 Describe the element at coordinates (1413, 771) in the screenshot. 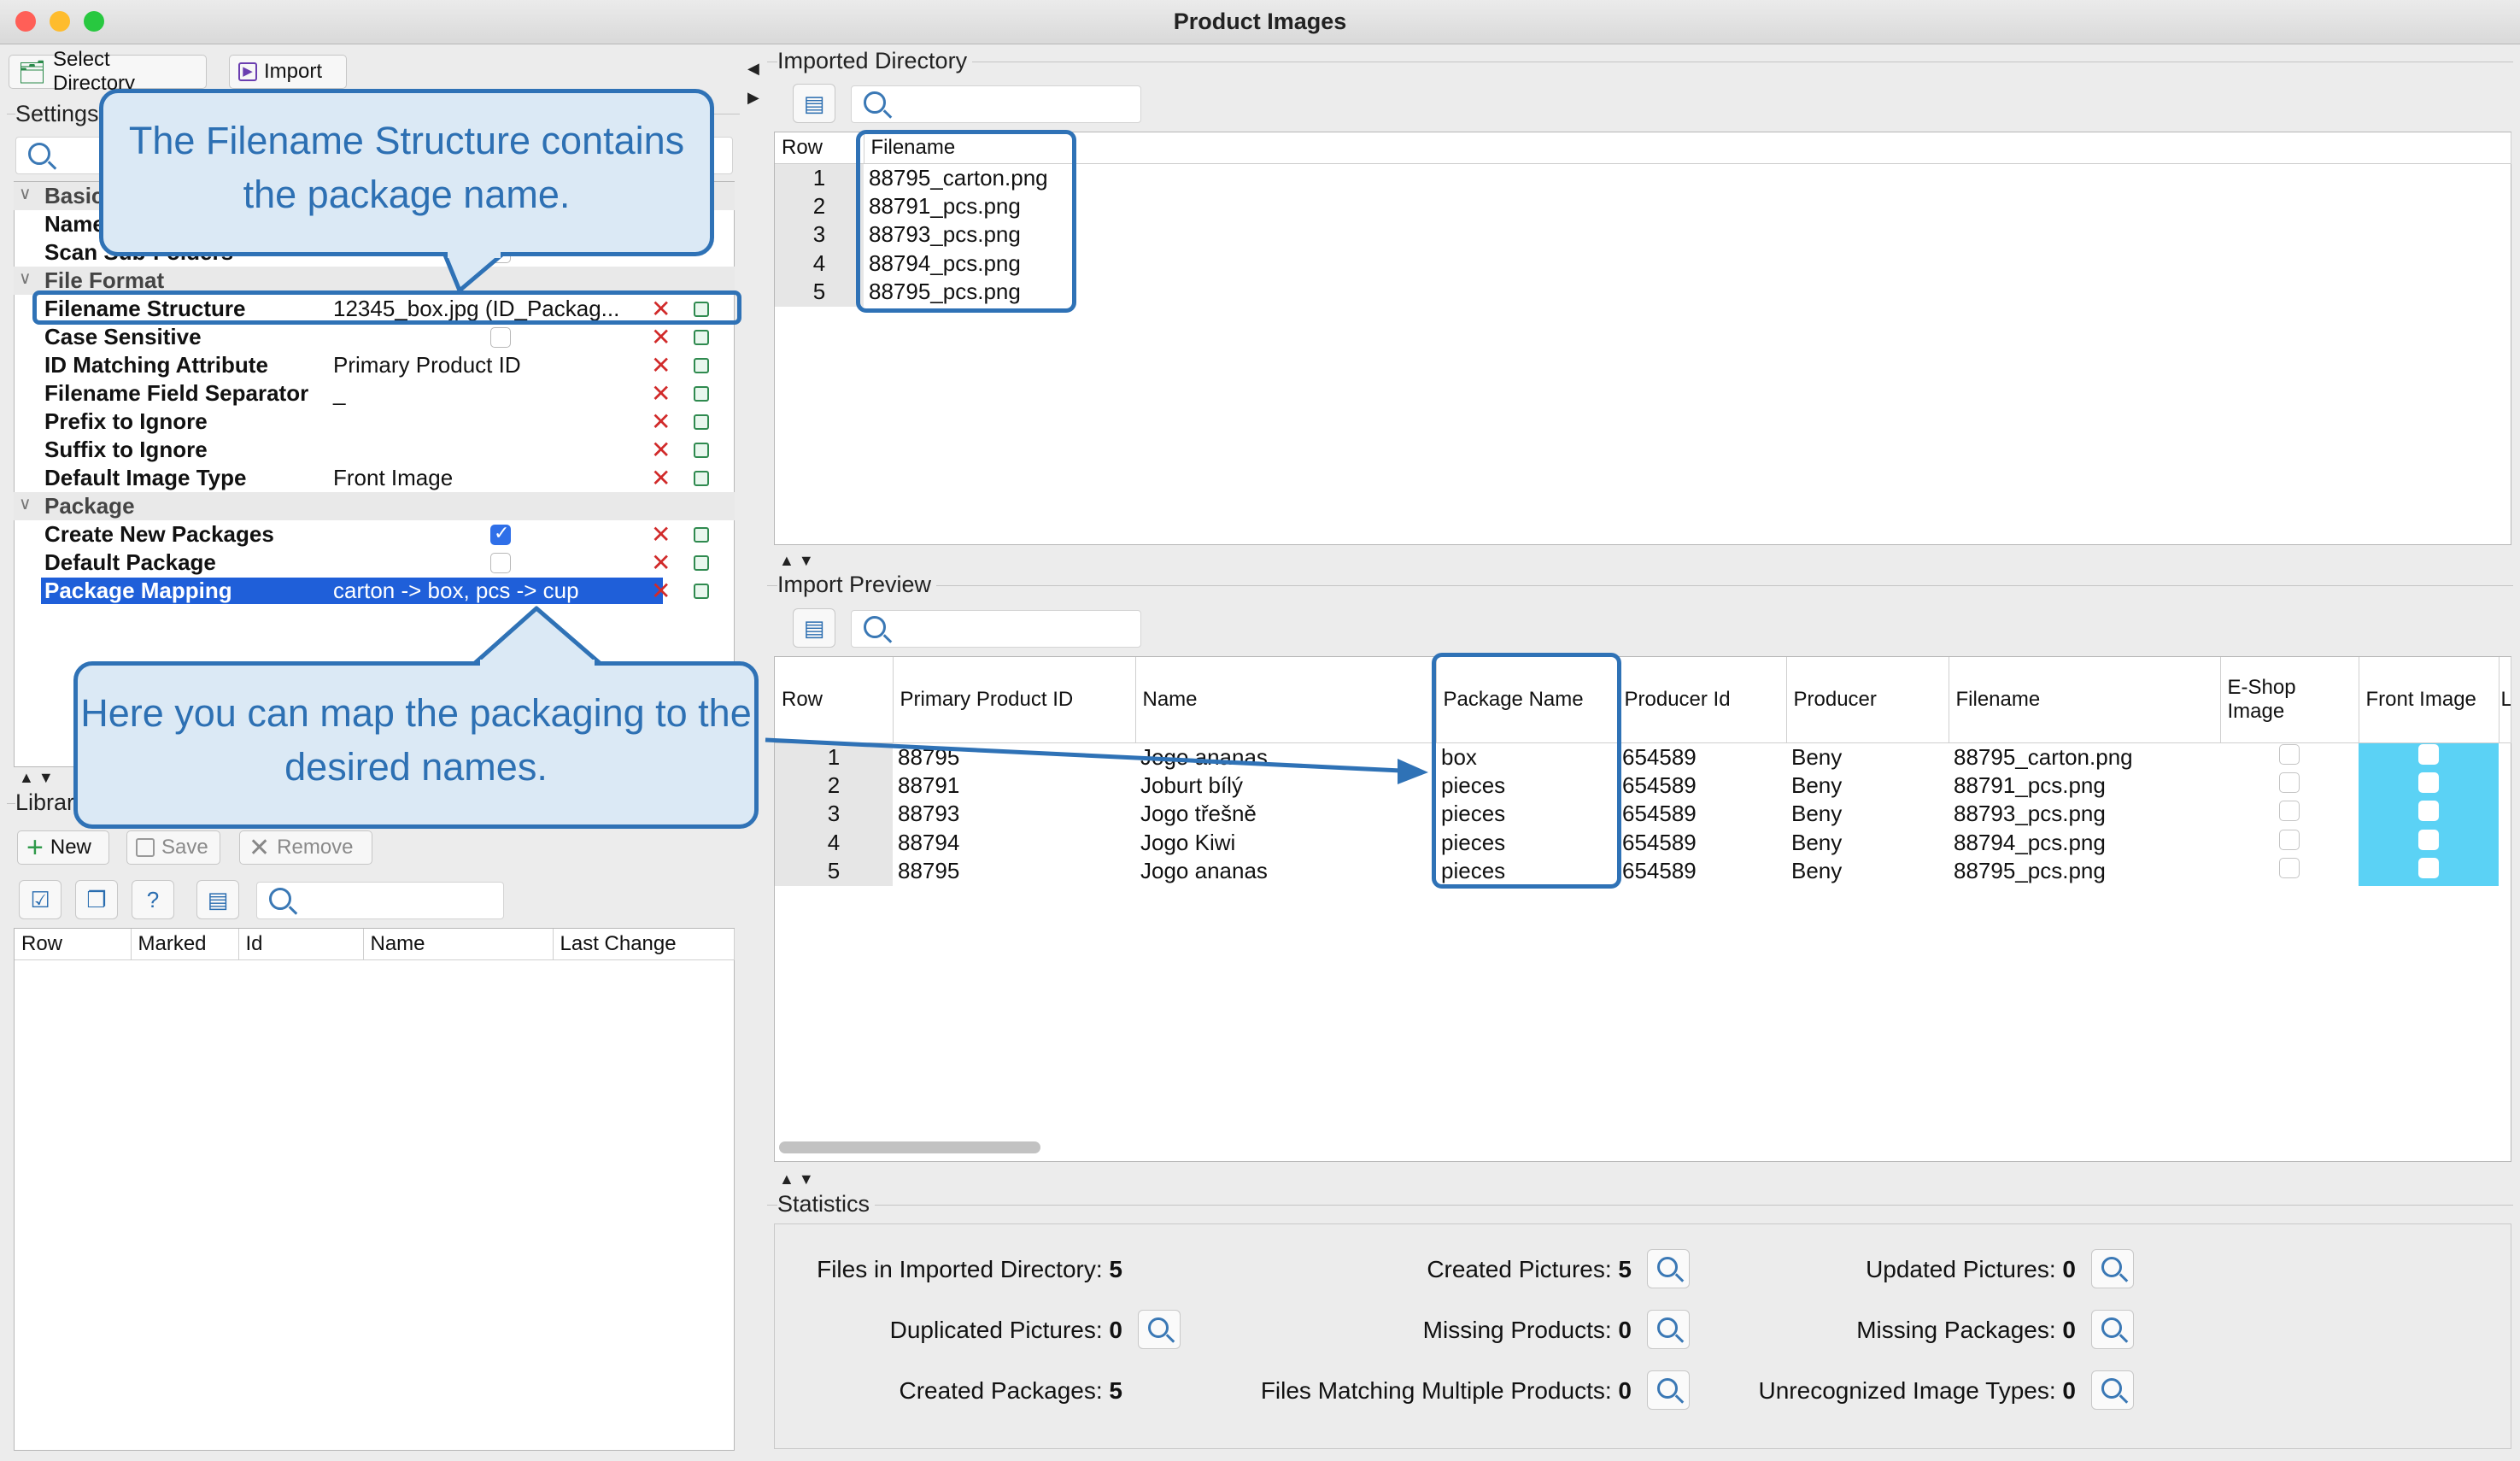

I see `annotation-arrow-head` at that location.